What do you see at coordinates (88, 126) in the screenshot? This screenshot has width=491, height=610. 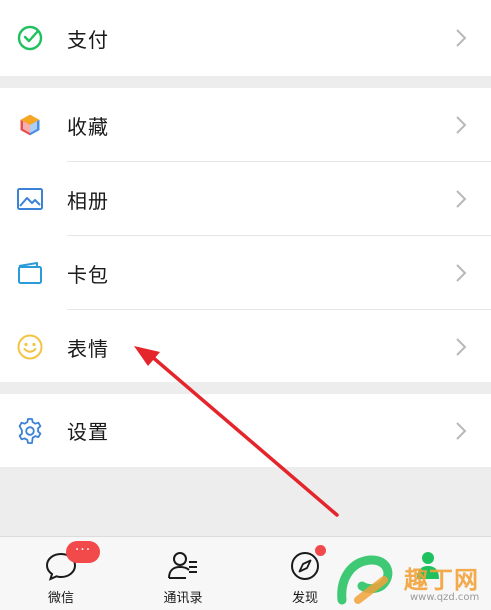 I see `menu-item-favorites-label: 收藏` at bounding box center [88, 126].